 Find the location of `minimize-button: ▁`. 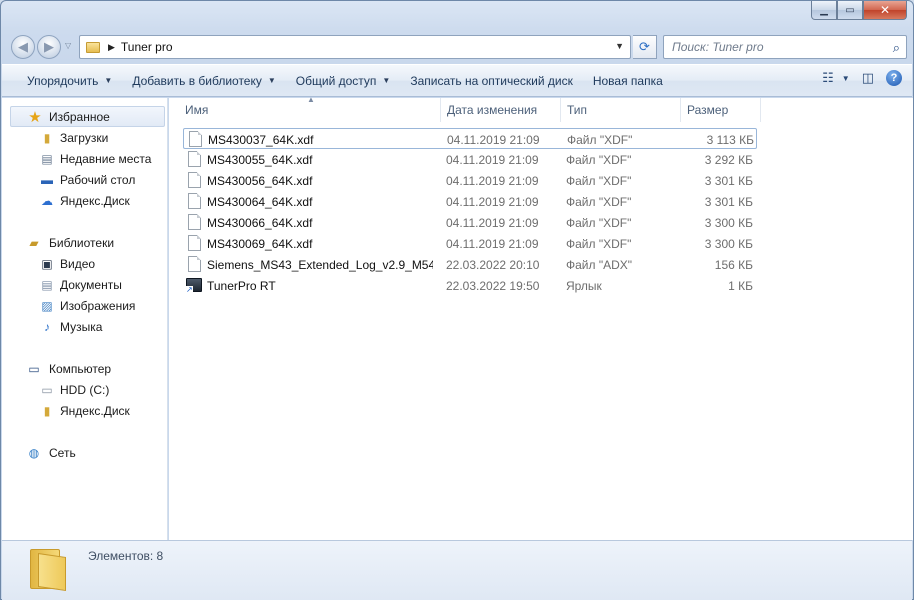

minimize-button: ▁ is located at coordinates (824, 10).